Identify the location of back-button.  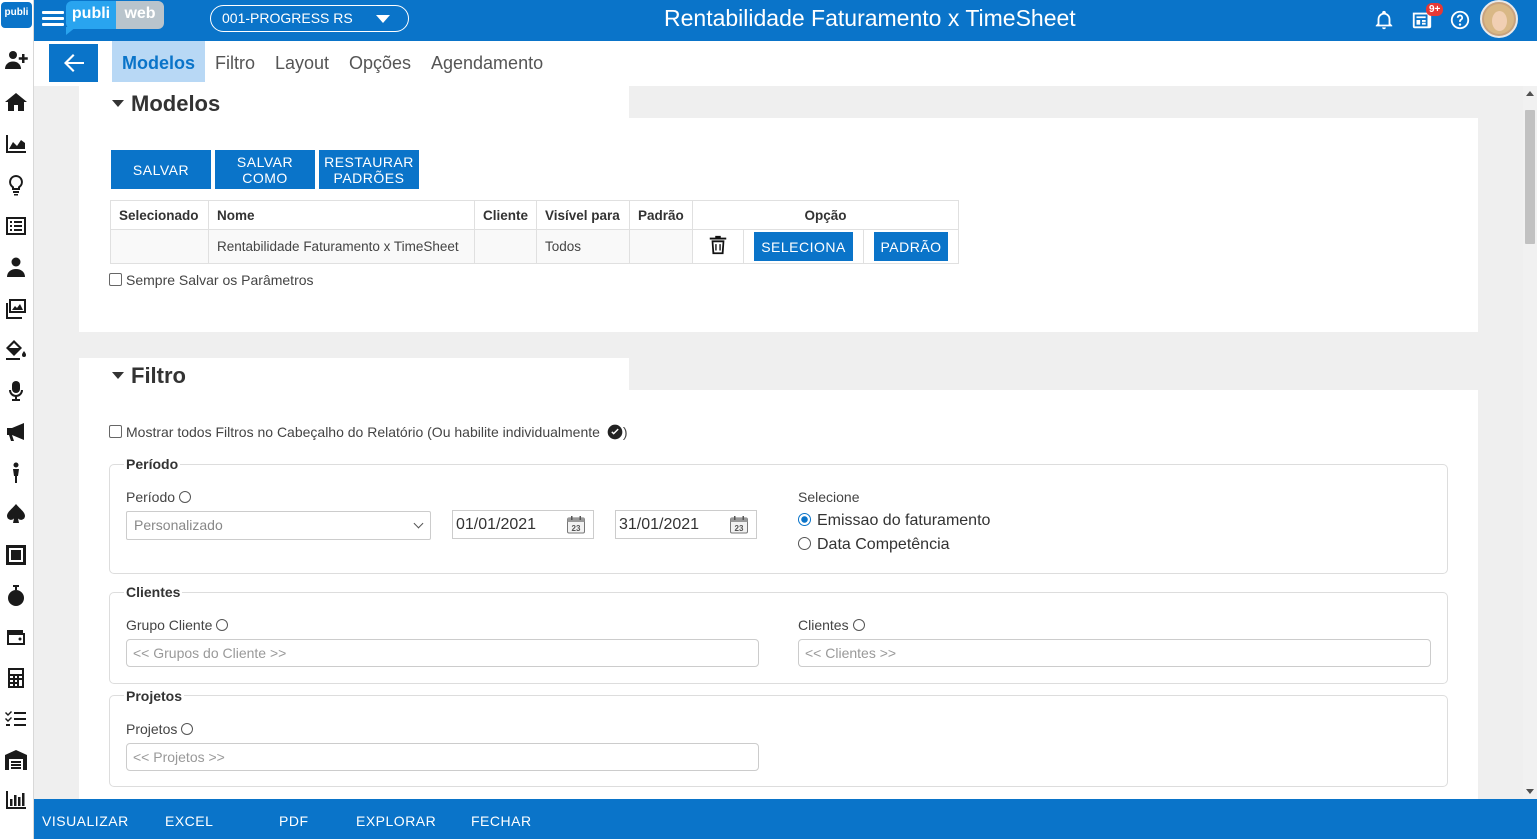
(73, 63).